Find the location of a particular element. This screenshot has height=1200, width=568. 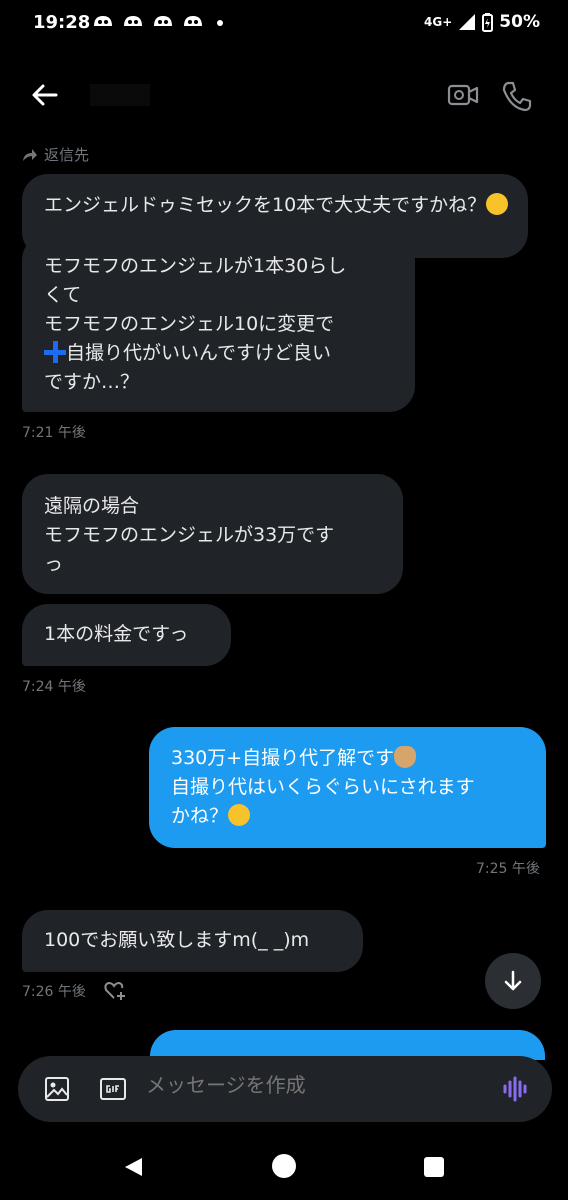

message-line: 遠隔の場合 is located at coordinates (92, 506).